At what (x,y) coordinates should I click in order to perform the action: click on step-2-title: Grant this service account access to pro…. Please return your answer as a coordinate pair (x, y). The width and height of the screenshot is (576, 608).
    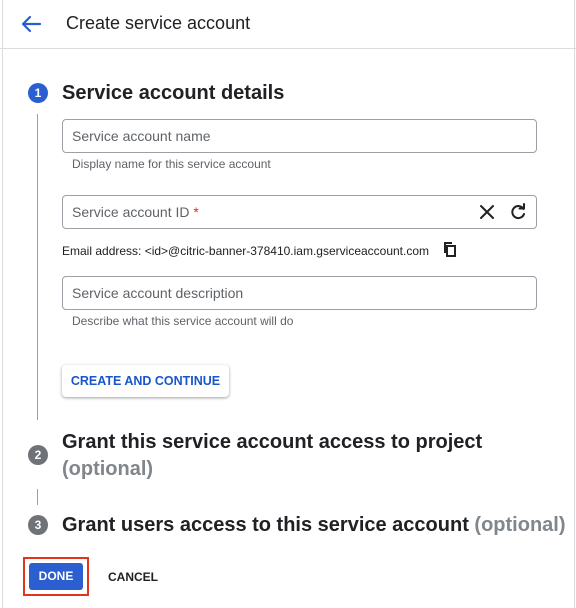
    Looking at the image, I should click on (272, 442).